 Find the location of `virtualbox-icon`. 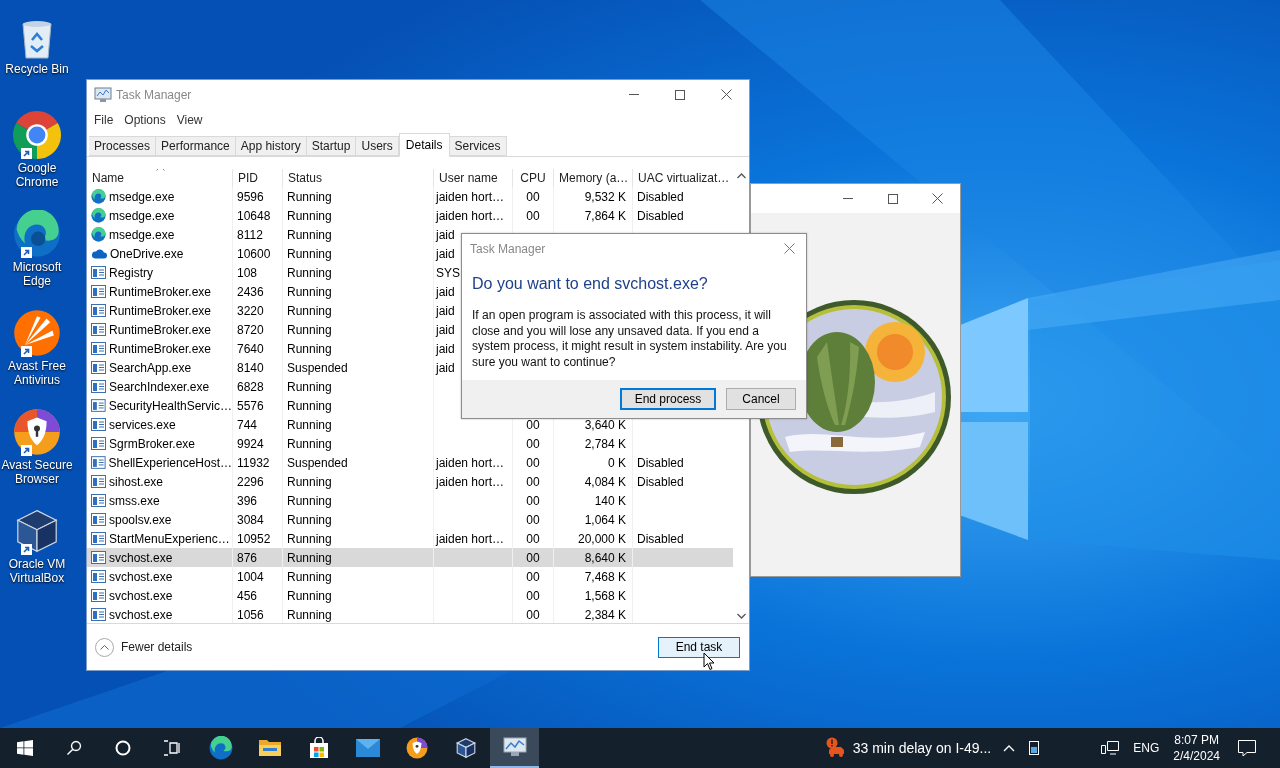

virtualbox-icon is located at coordinates (465, 748).